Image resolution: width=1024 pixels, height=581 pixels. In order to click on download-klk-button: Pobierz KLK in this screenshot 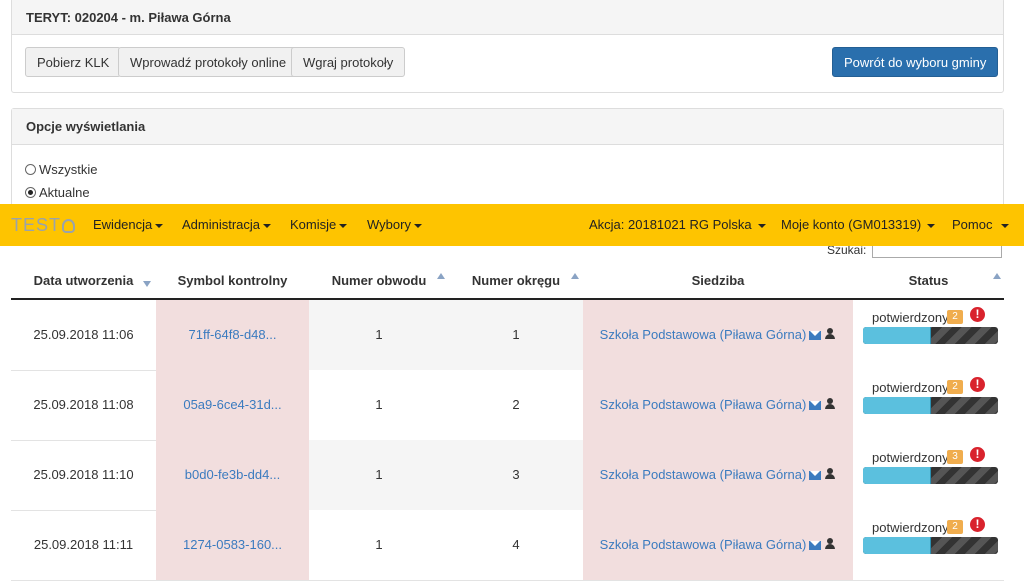, I will do `click(73, 62)`.